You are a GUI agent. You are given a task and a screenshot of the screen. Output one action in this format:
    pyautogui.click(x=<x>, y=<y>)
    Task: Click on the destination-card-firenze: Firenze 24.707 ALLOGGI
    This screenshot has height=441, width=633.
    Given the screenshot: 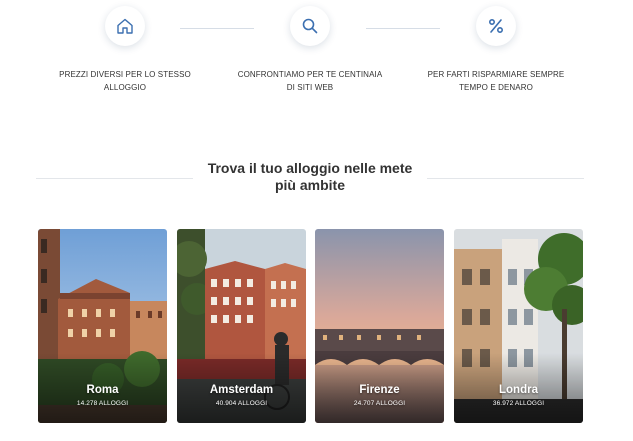 What is the action you would take?
    pyautogui.click(x=379, y=326)
    